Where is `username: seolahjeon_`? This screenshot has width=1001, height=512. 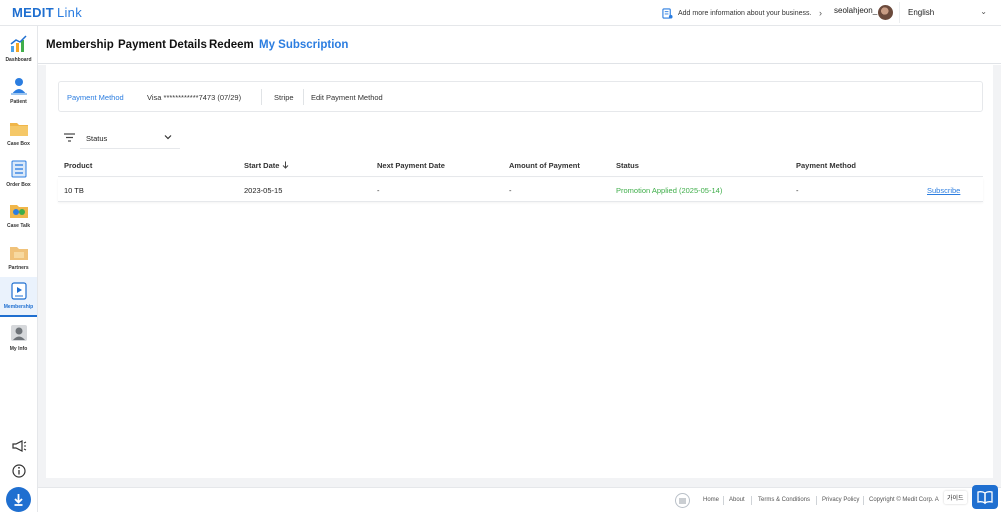 username: seolahjeon_ is located at coordinates (855, 10).